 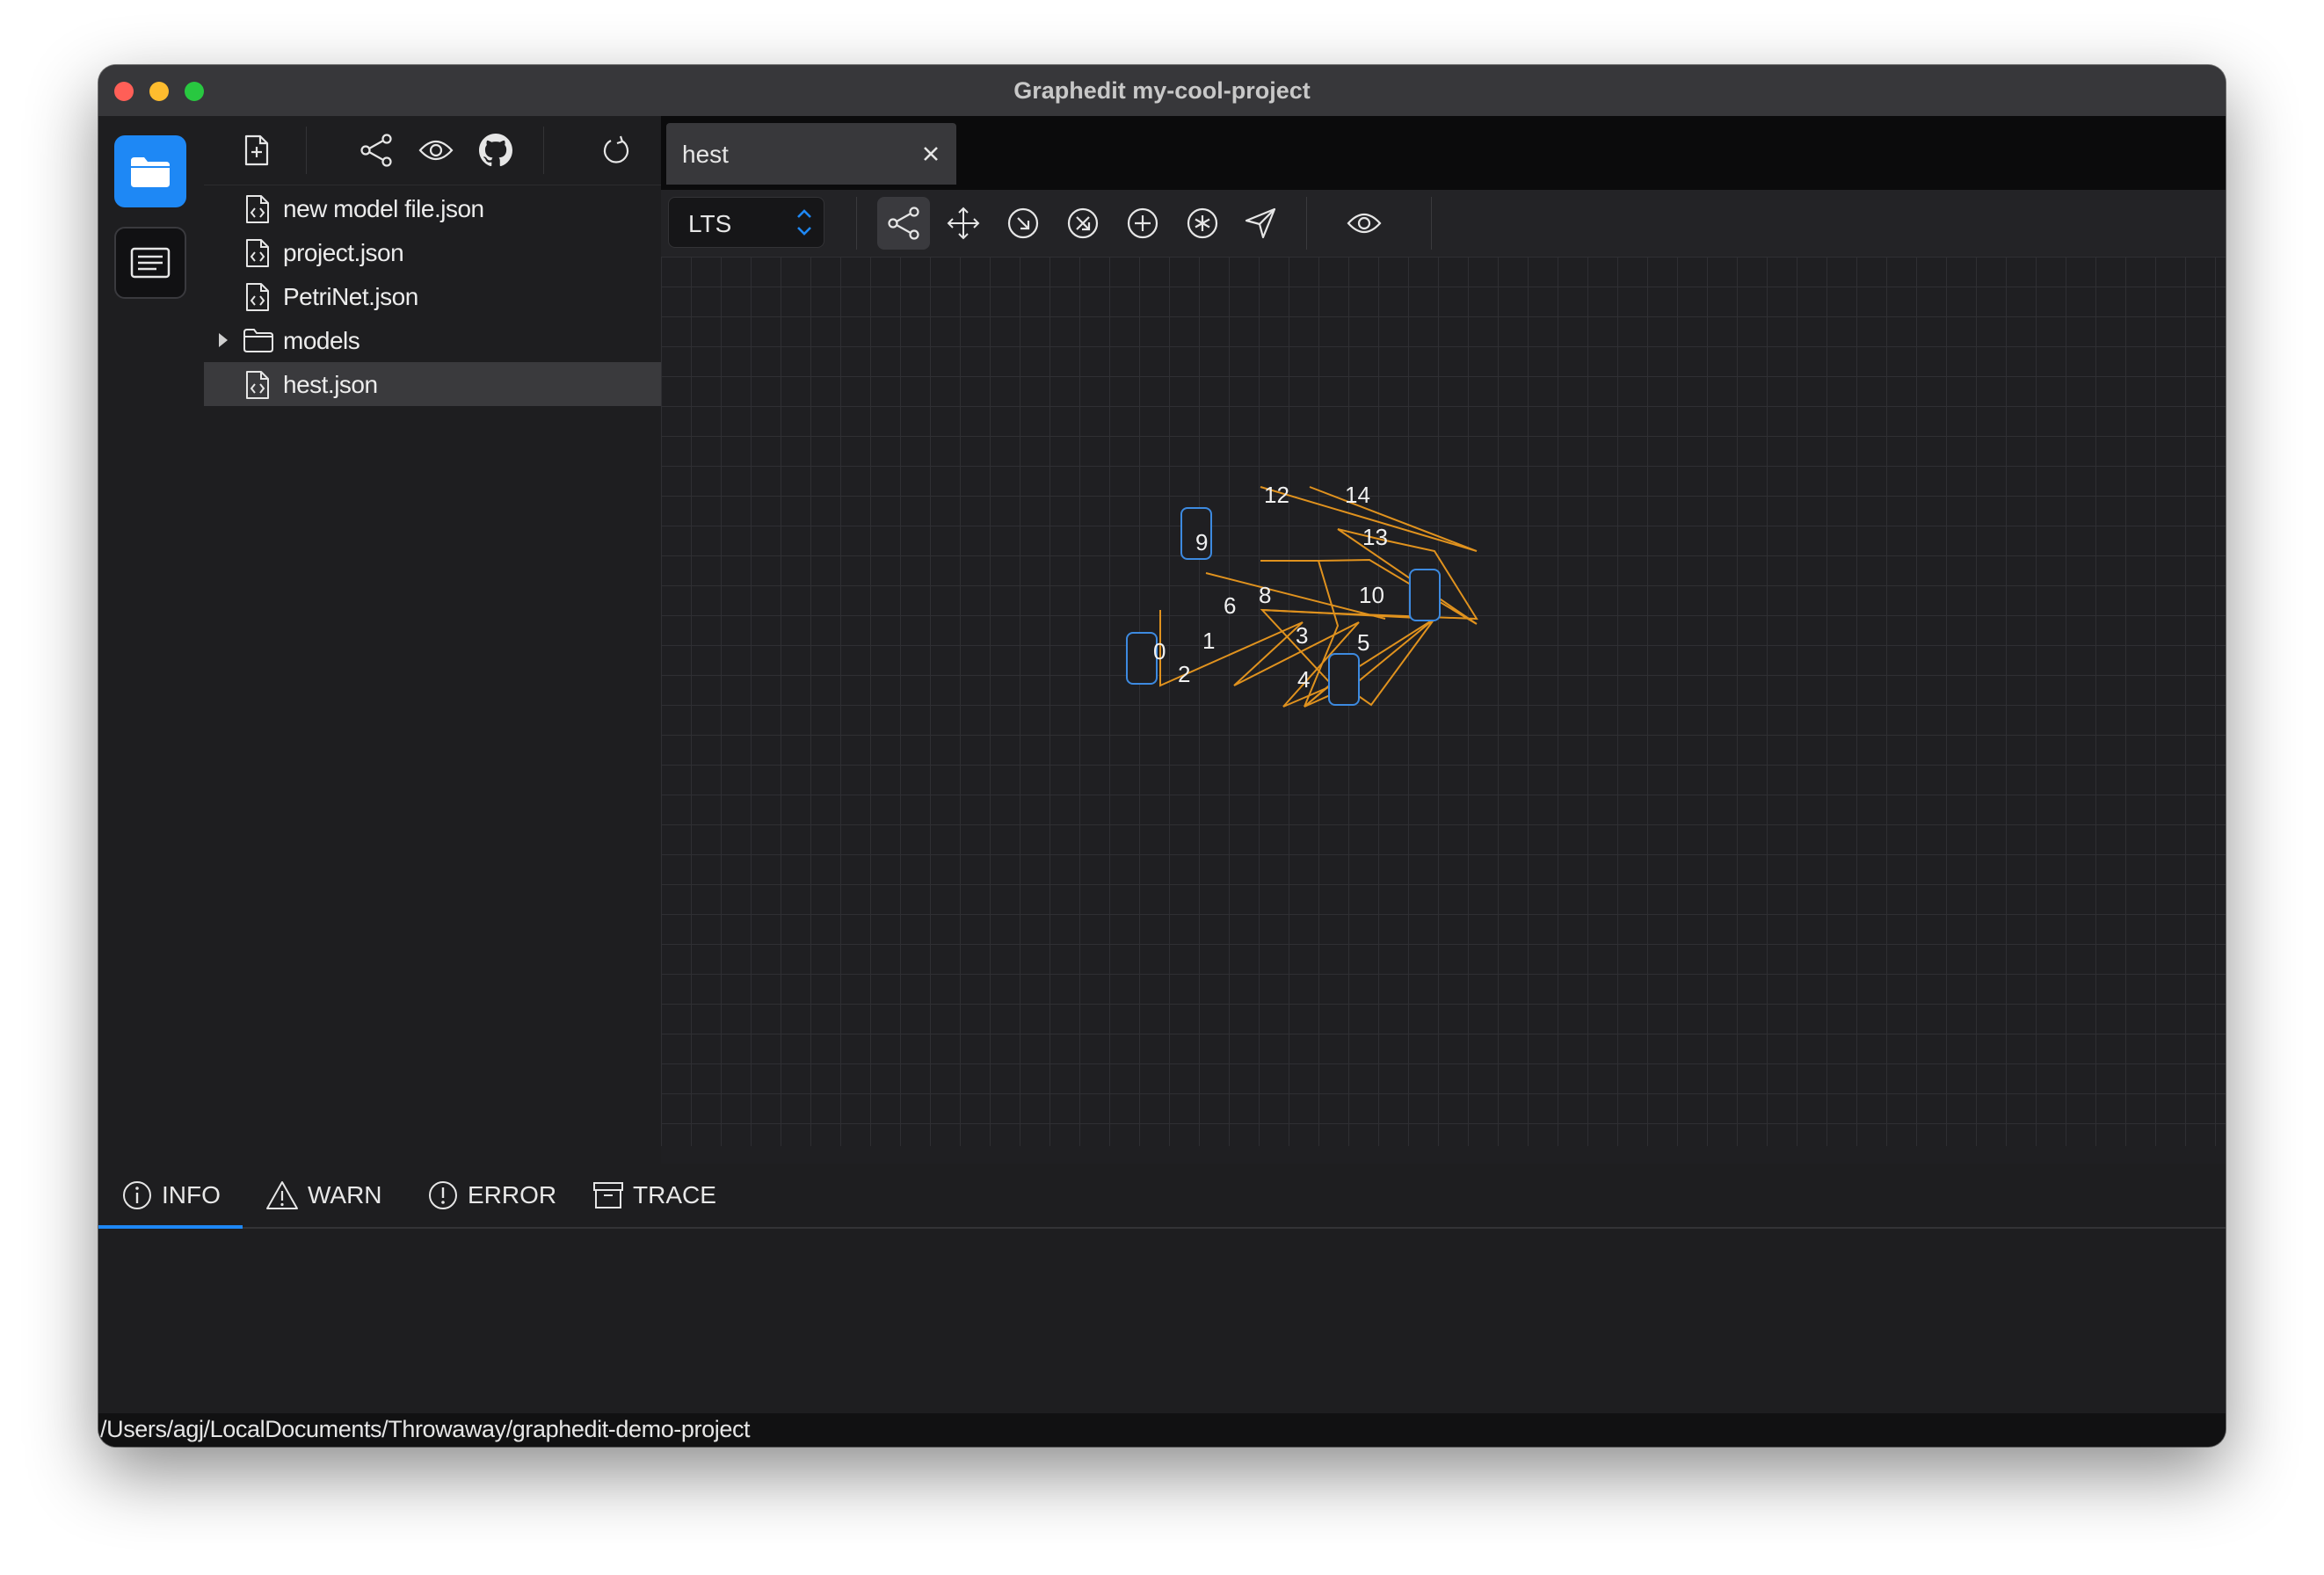 What do you see at coordinates (1371, 595) in the screenshot?
I see `edge-label: 10` at bounding box center [1371, 595].